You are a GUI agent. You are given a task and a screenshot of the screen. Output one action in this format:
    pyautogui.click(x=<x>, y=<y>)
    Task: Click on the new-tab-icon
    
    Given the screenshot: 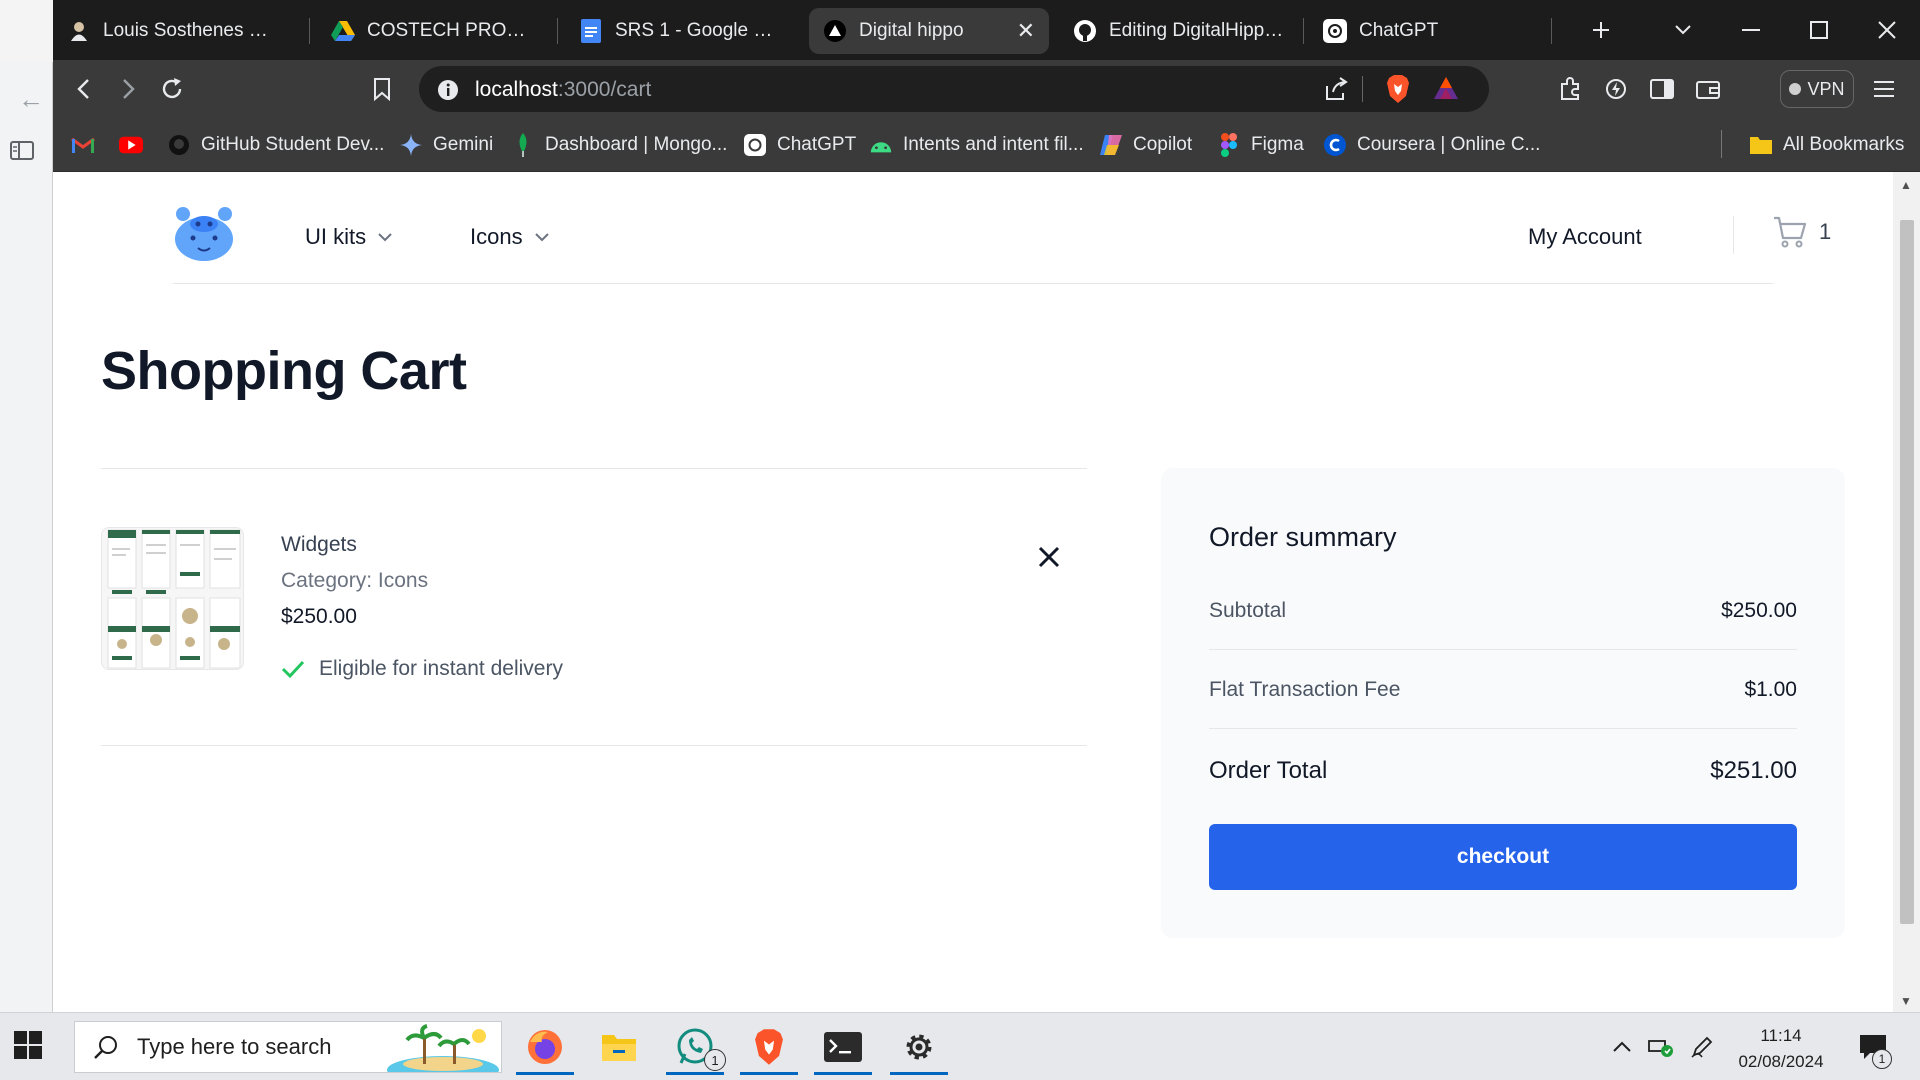 What is the action you would take?
    pyautogui.click(x=1601, y=30)
    